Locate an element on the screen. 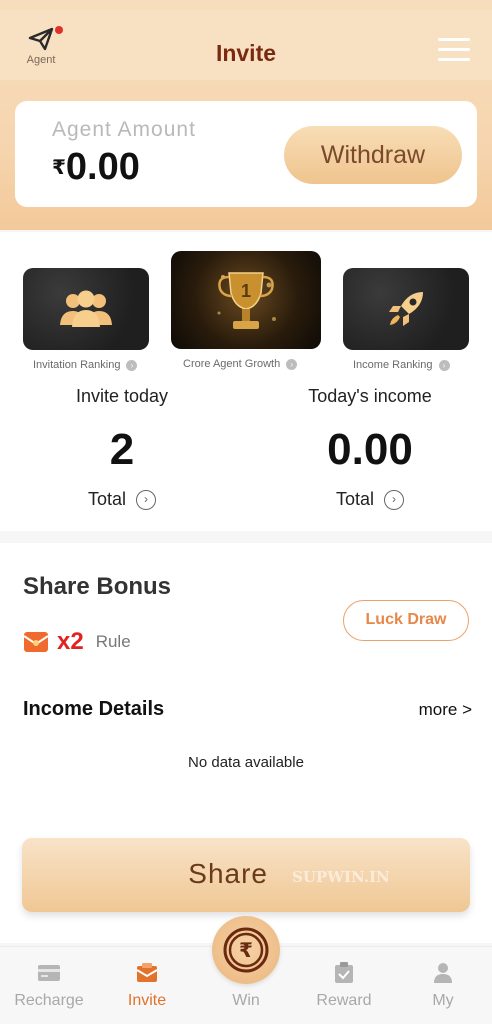 Image resolution: width=492 pixels, height=1024 pixels. share-button: Share SUPWIN.IN is located at coordinates (246, 875).